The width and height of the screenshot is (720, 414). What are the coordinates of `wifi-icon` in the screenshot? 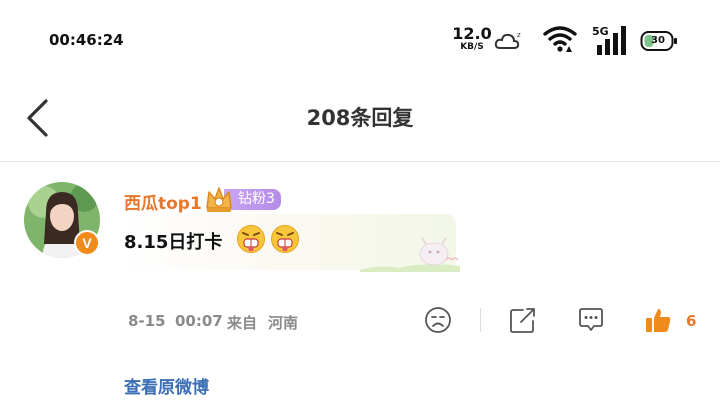 It's located at (560, 39).